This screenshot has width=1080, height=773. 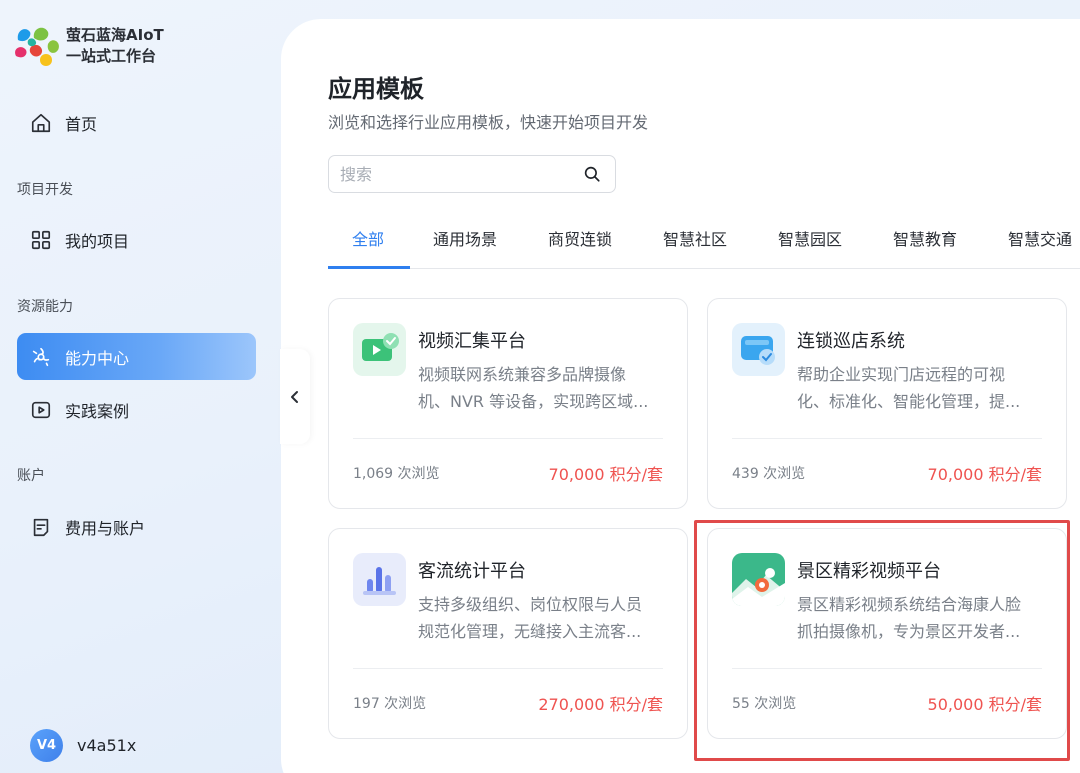 What do you see at coordinates (869, 571) in the screenshot?
I see `card-title: 景区精彩视频平台` at bounding box center [869, 571].